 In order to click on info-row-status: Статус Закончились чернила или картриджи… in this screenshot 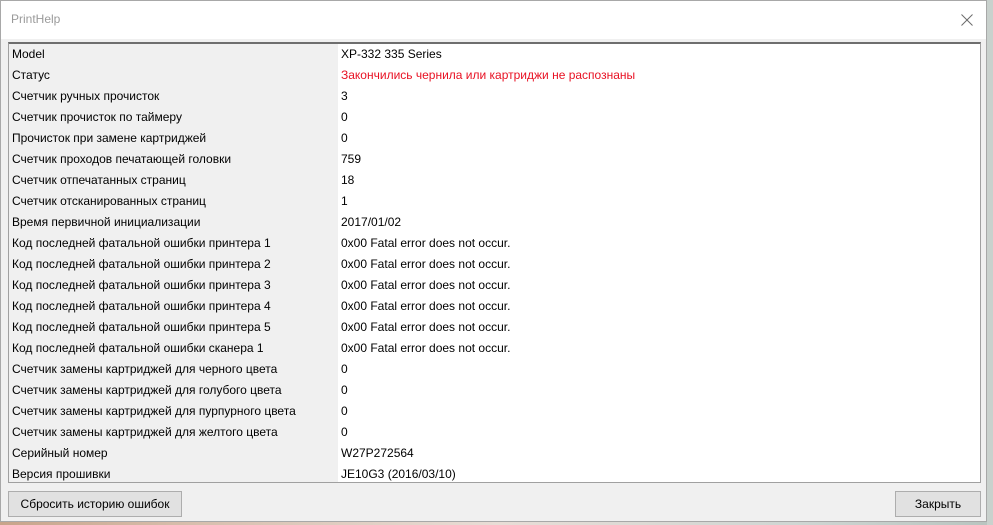, I will do `click(494, 75)`.